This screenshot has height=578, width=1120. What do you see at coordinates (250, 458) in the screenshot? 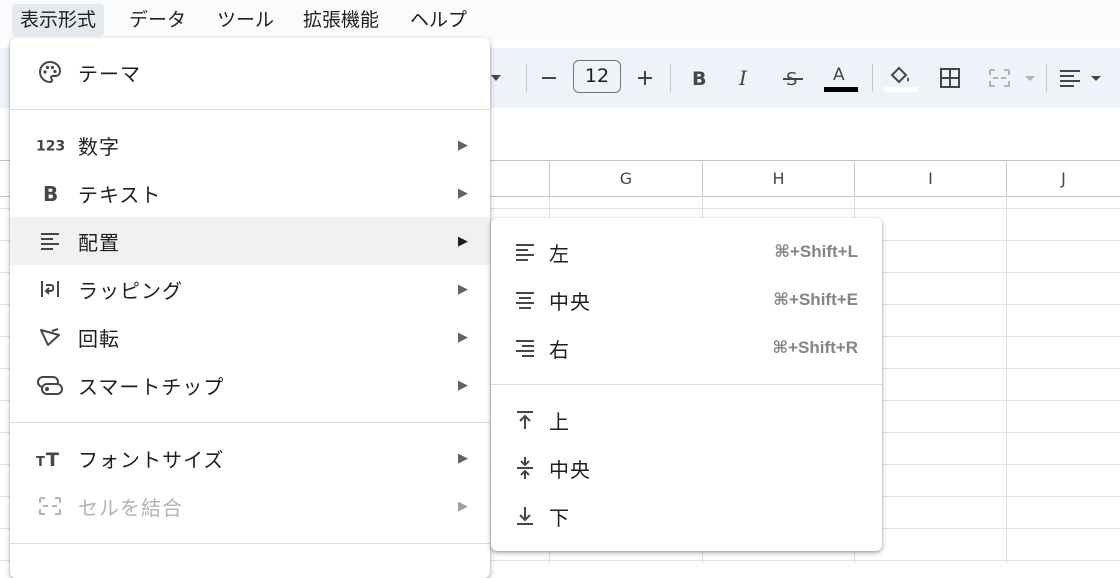
I see `menu-item-font-size: TT フォントサイズ ▶` at bounding box center [250, 458].